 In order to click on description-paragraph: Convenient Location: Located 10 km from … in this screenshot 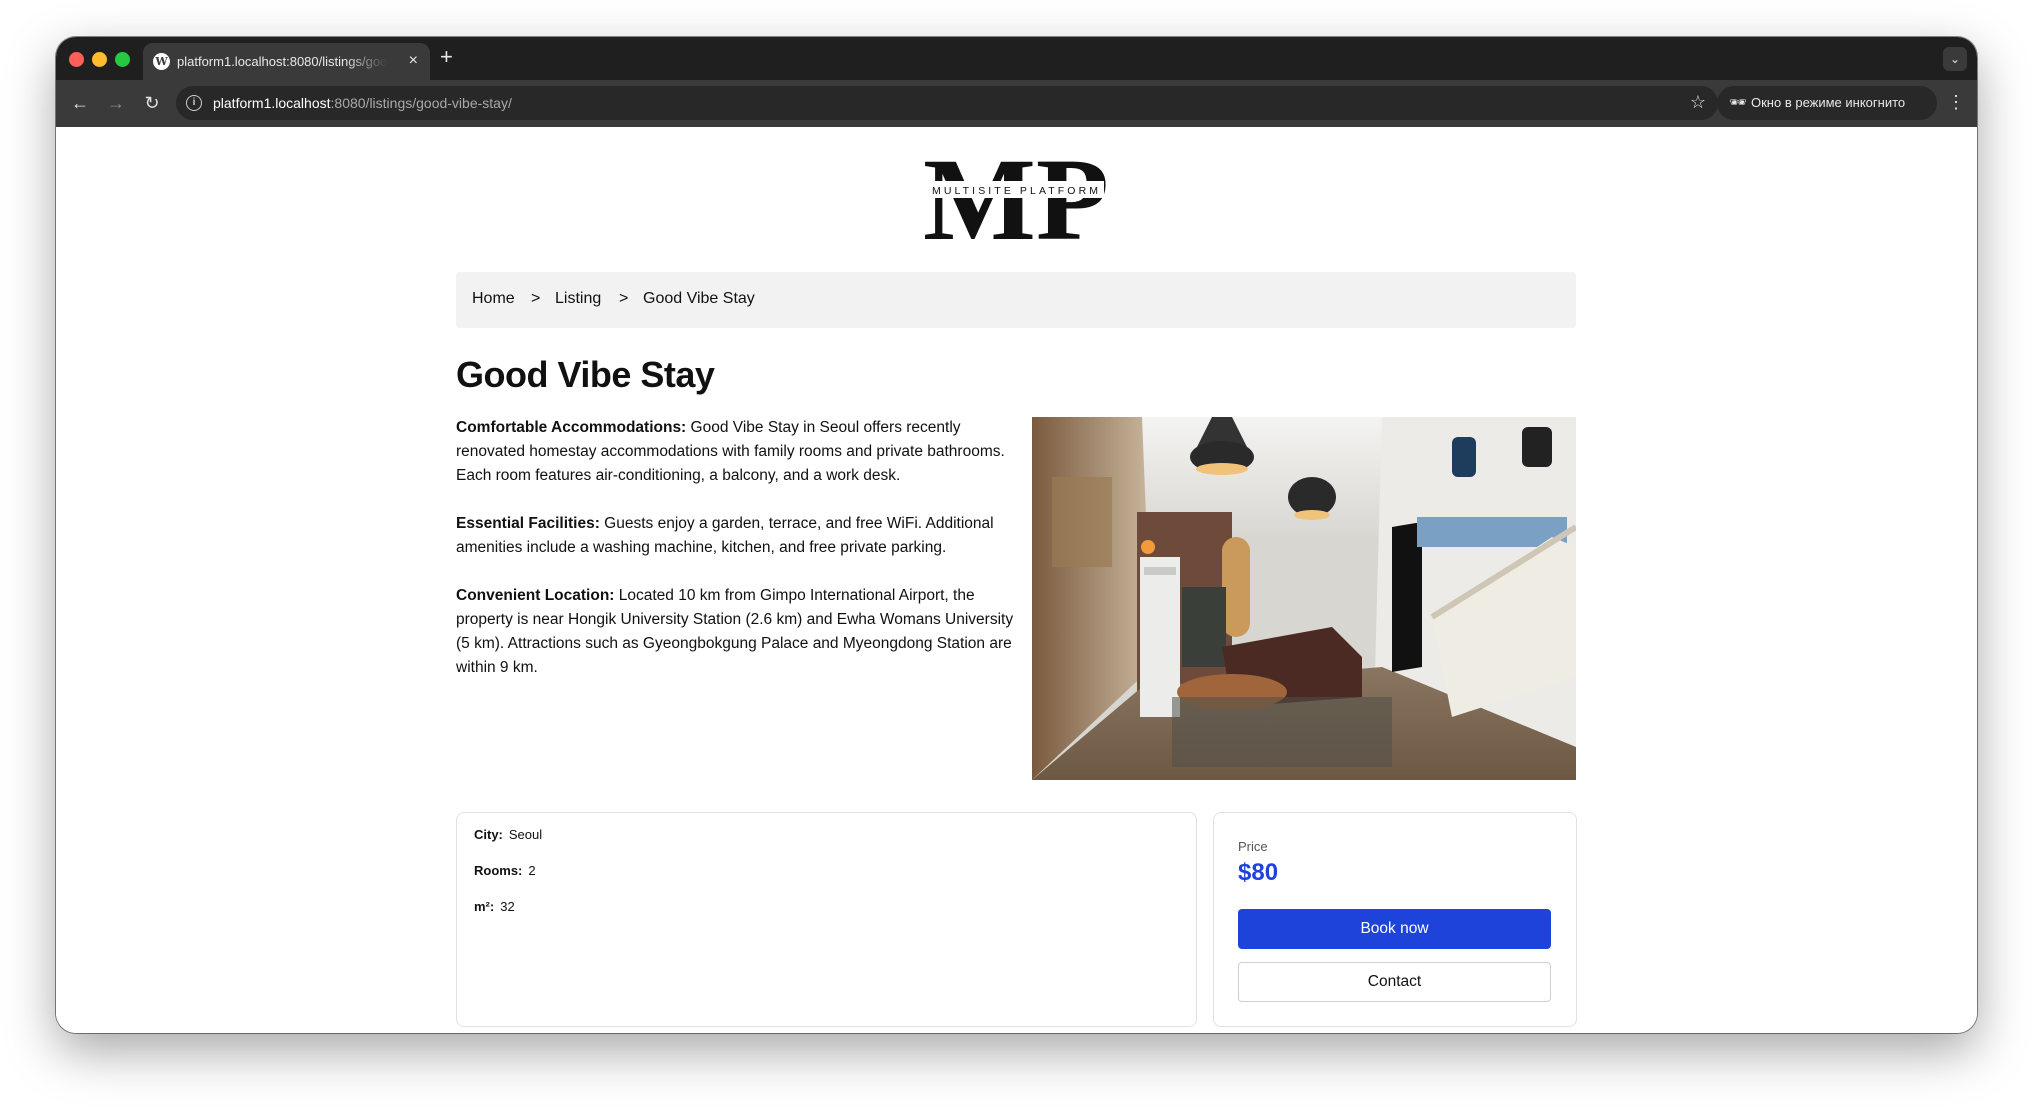, I will do `click(736, 632)`.